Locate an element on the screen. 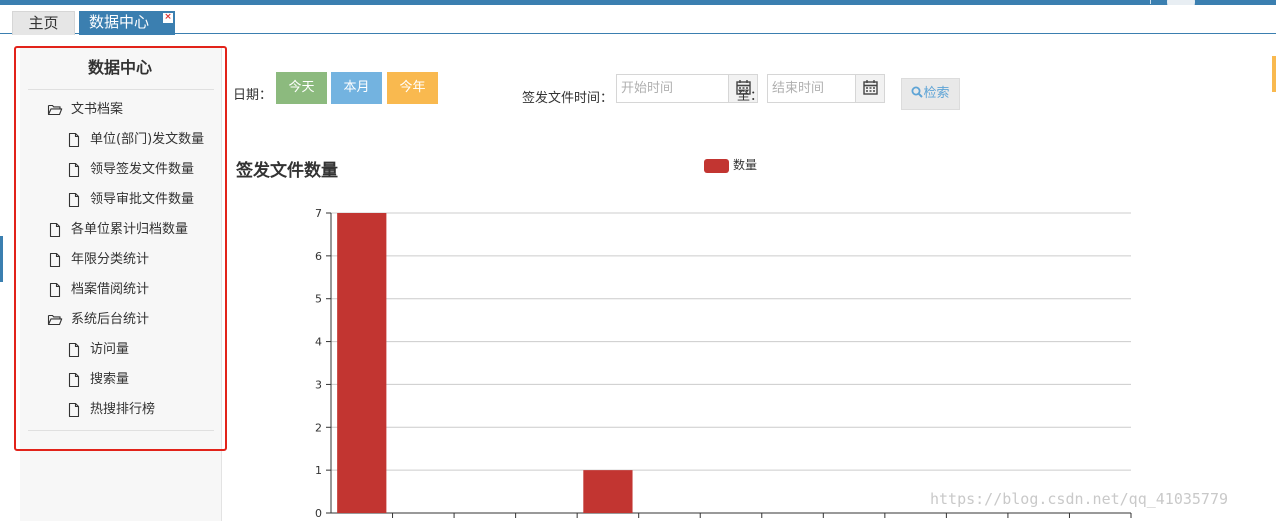  end-date-field is located at coordinates (826, 88).